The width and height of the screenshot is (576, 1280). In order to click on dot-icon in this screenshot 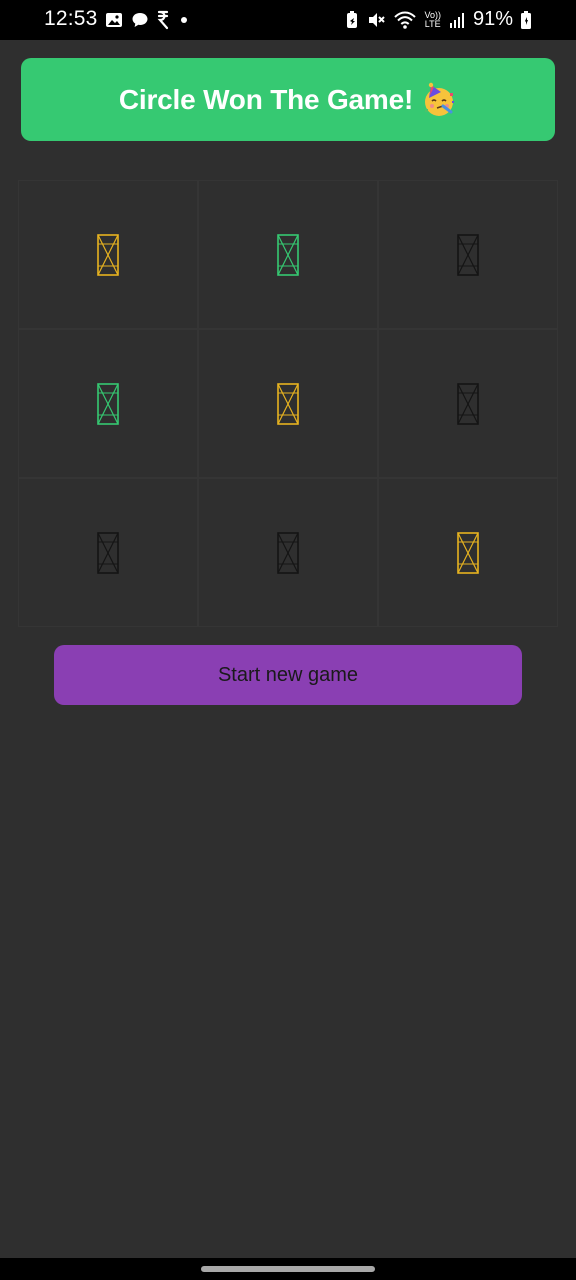, I will do `click(184, 20)`.